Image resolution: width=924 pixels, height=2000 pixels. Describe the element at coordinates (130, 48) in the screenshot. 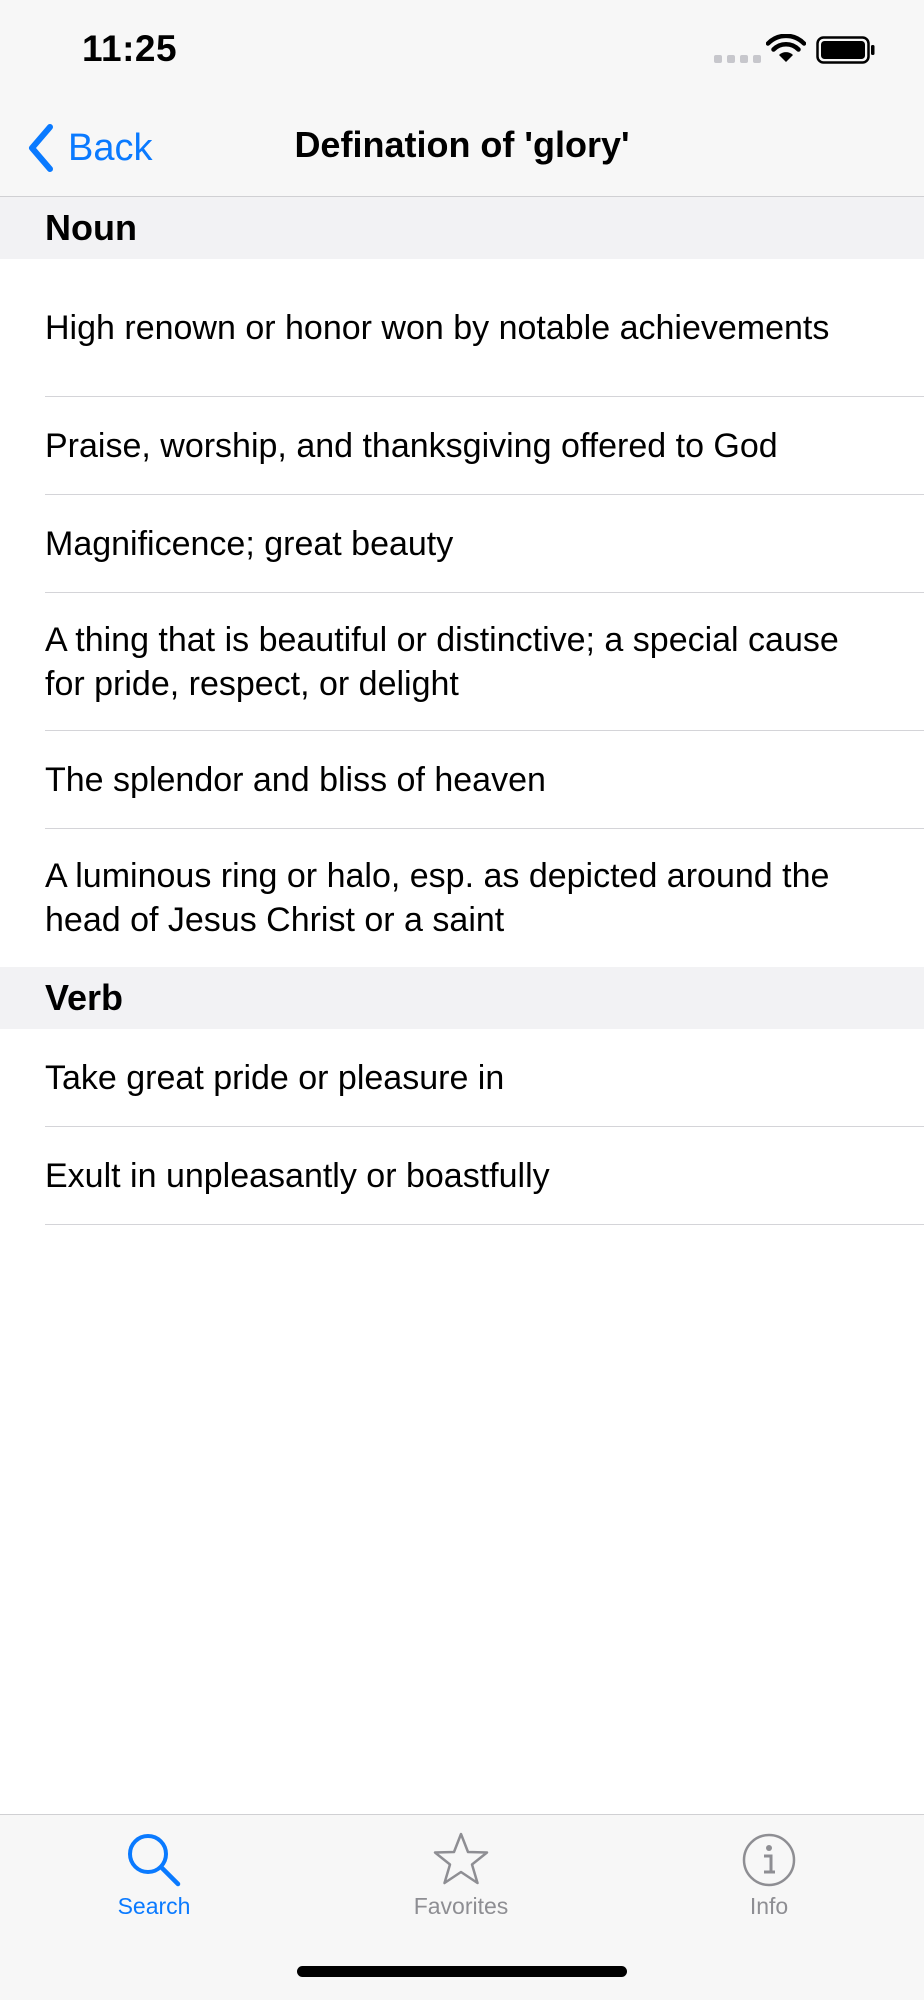

I see `status-time: 11:25` at that location.